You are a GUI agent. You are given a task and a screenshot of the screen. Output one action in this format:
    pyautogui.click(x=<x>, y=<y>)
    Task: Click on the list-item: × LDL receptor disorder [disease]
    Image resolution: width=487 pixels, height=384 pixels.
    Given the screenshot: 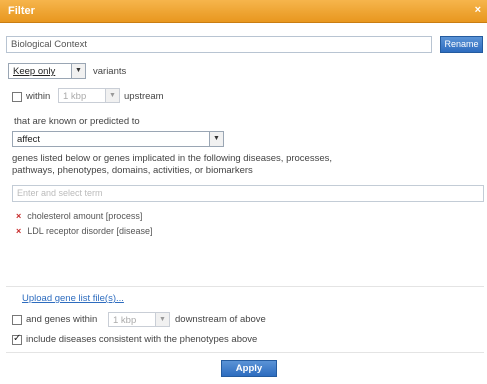 What is the action you would take?
    pyautogui.click(x=84, y=231)
    